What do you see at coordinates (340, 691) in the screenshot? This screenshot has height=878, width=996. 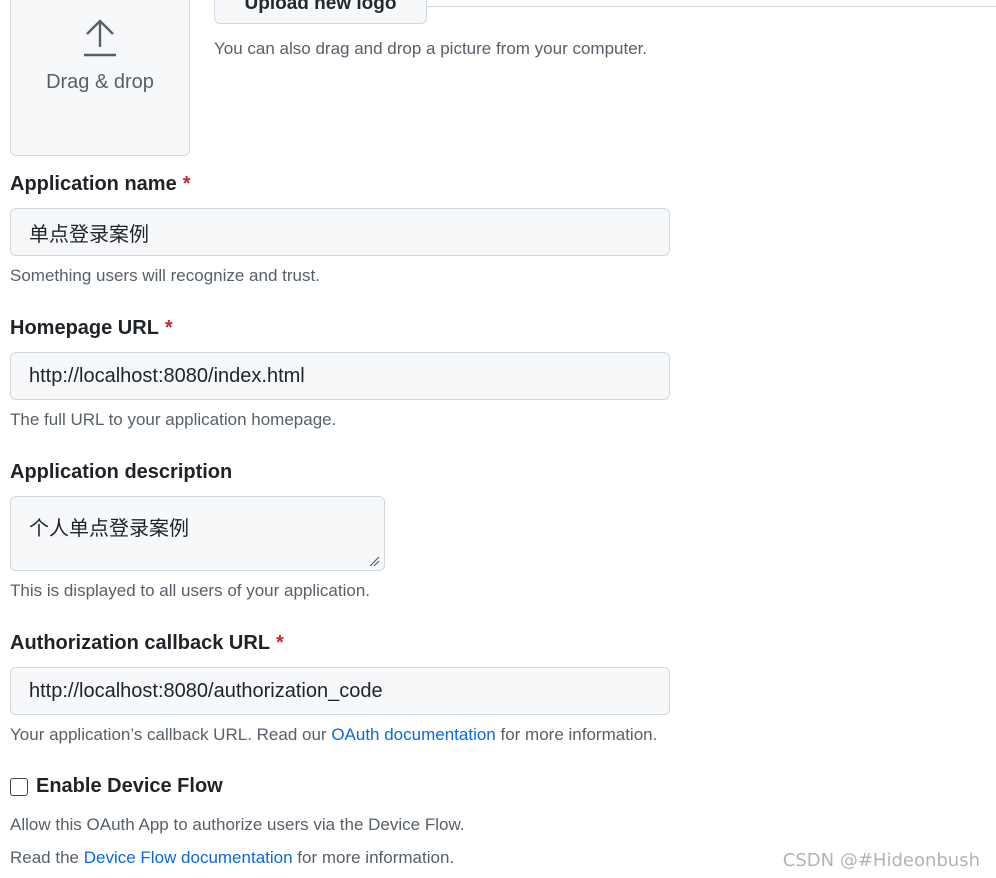 I see `callback-url-input` at bounding box center [340, 691].